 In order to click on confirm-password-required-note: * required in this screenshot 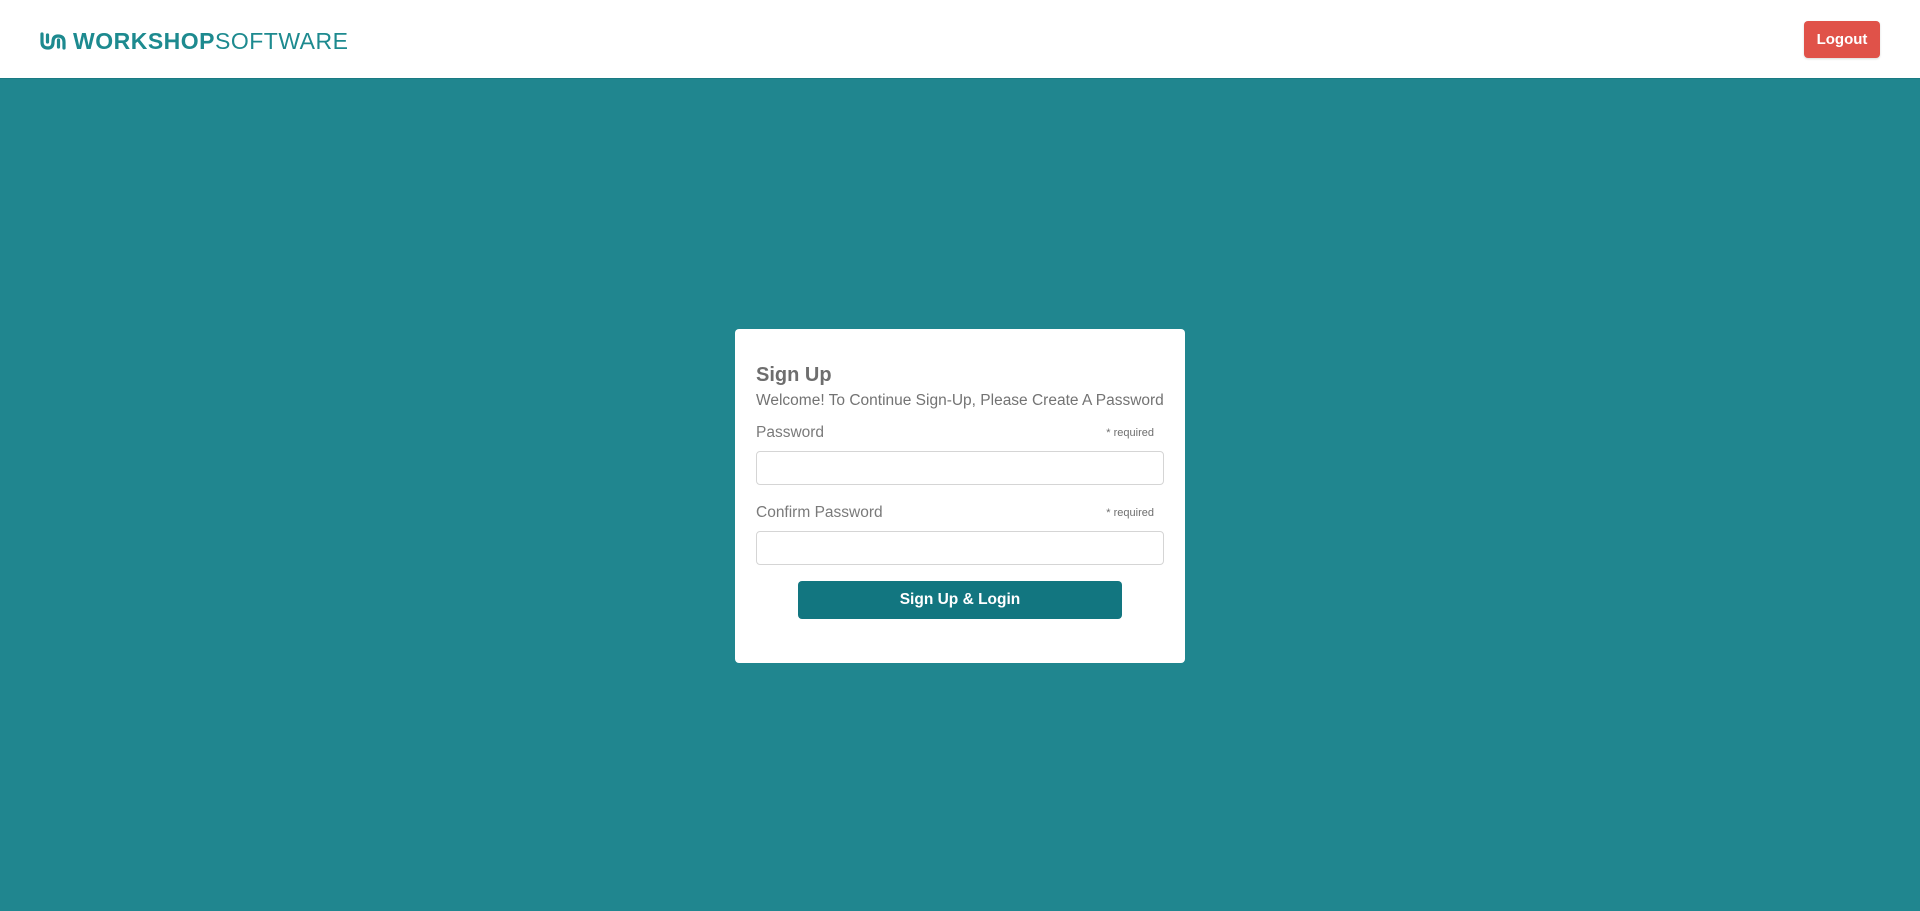, I will do `click(1130, 513)`.